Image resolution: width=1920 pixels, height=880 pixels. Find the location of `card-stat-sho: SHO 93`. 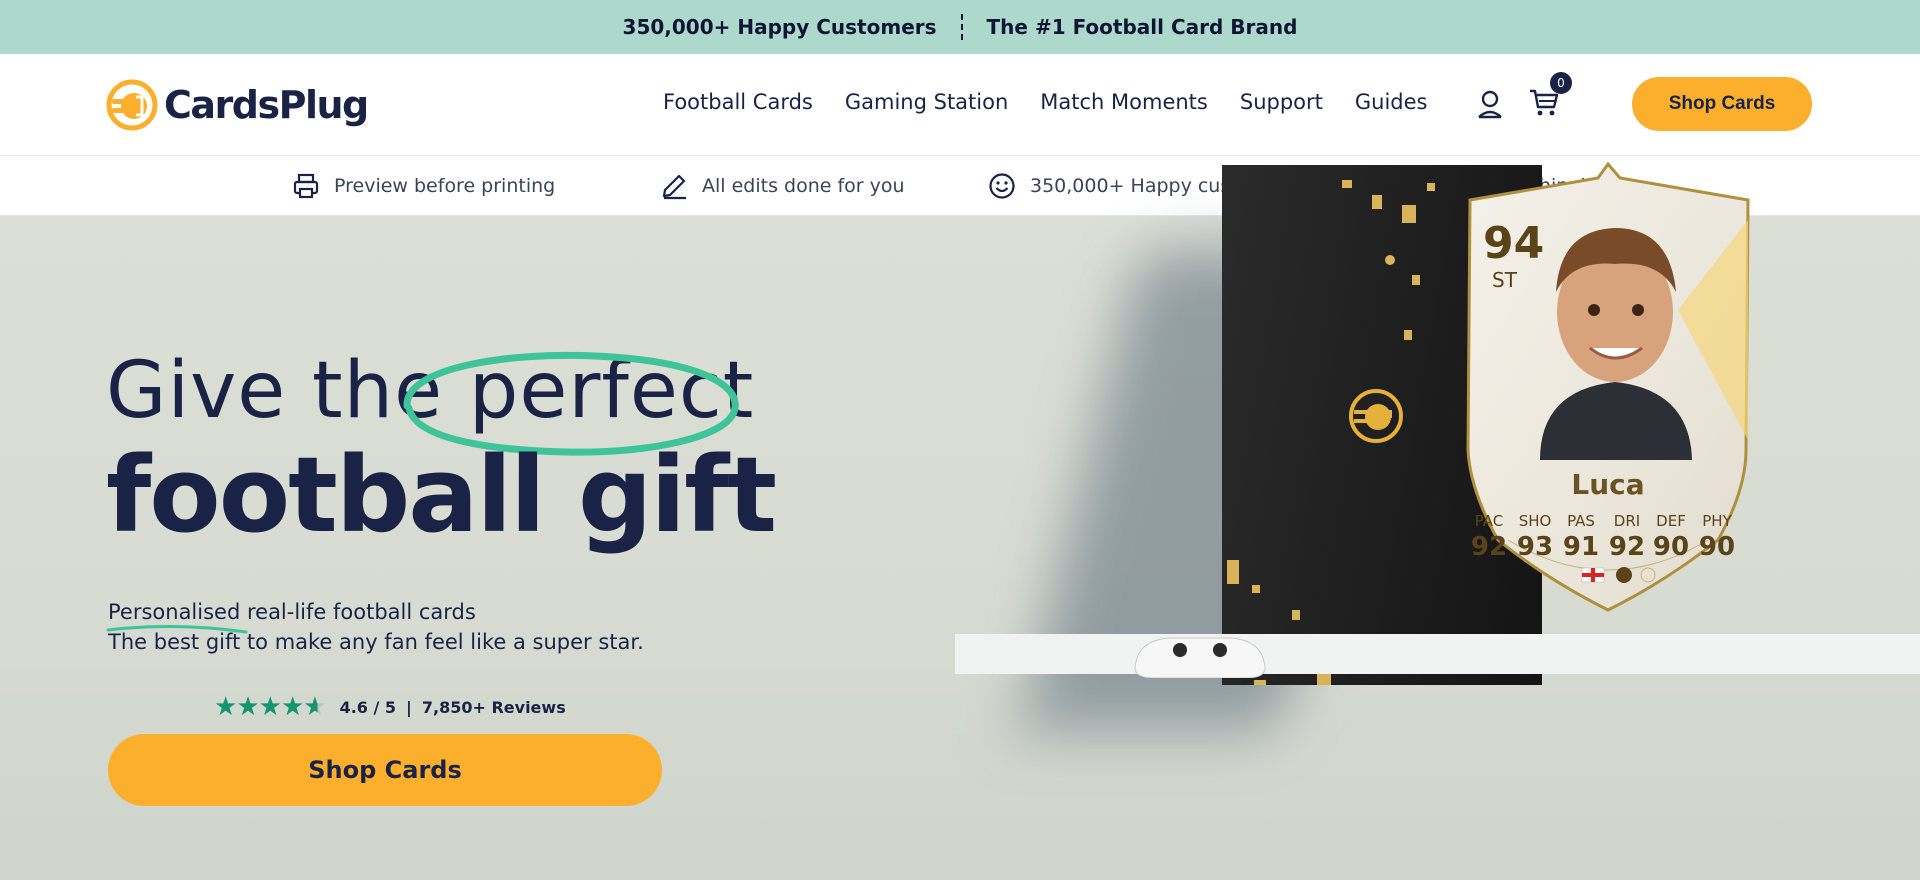

card-stat-sho: SHO 93 is located at coordinates (1535, 537).